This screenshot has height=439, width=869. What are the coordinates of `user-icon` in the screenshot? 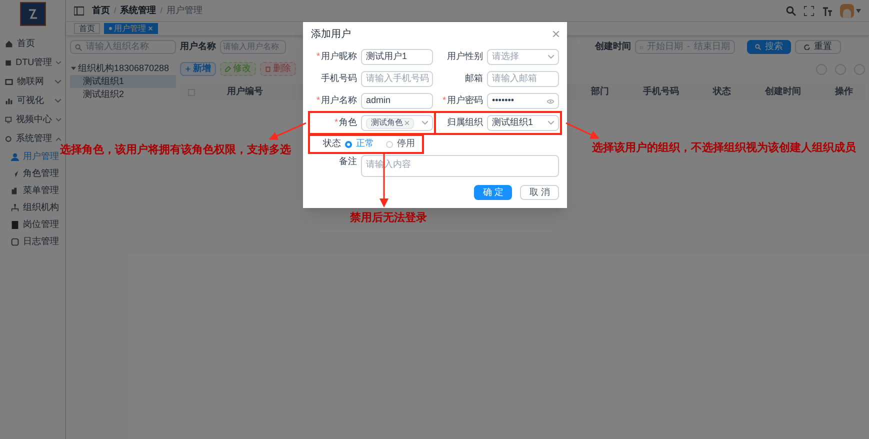 It's located at (15, 156).